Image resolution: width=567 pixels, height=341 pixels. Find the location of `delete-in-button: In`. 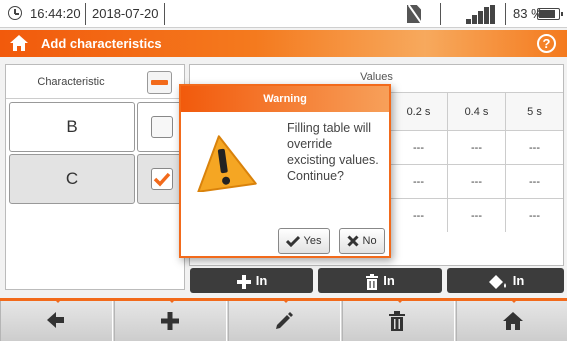

delete-in-button: In is located at coordinates (380, 280).